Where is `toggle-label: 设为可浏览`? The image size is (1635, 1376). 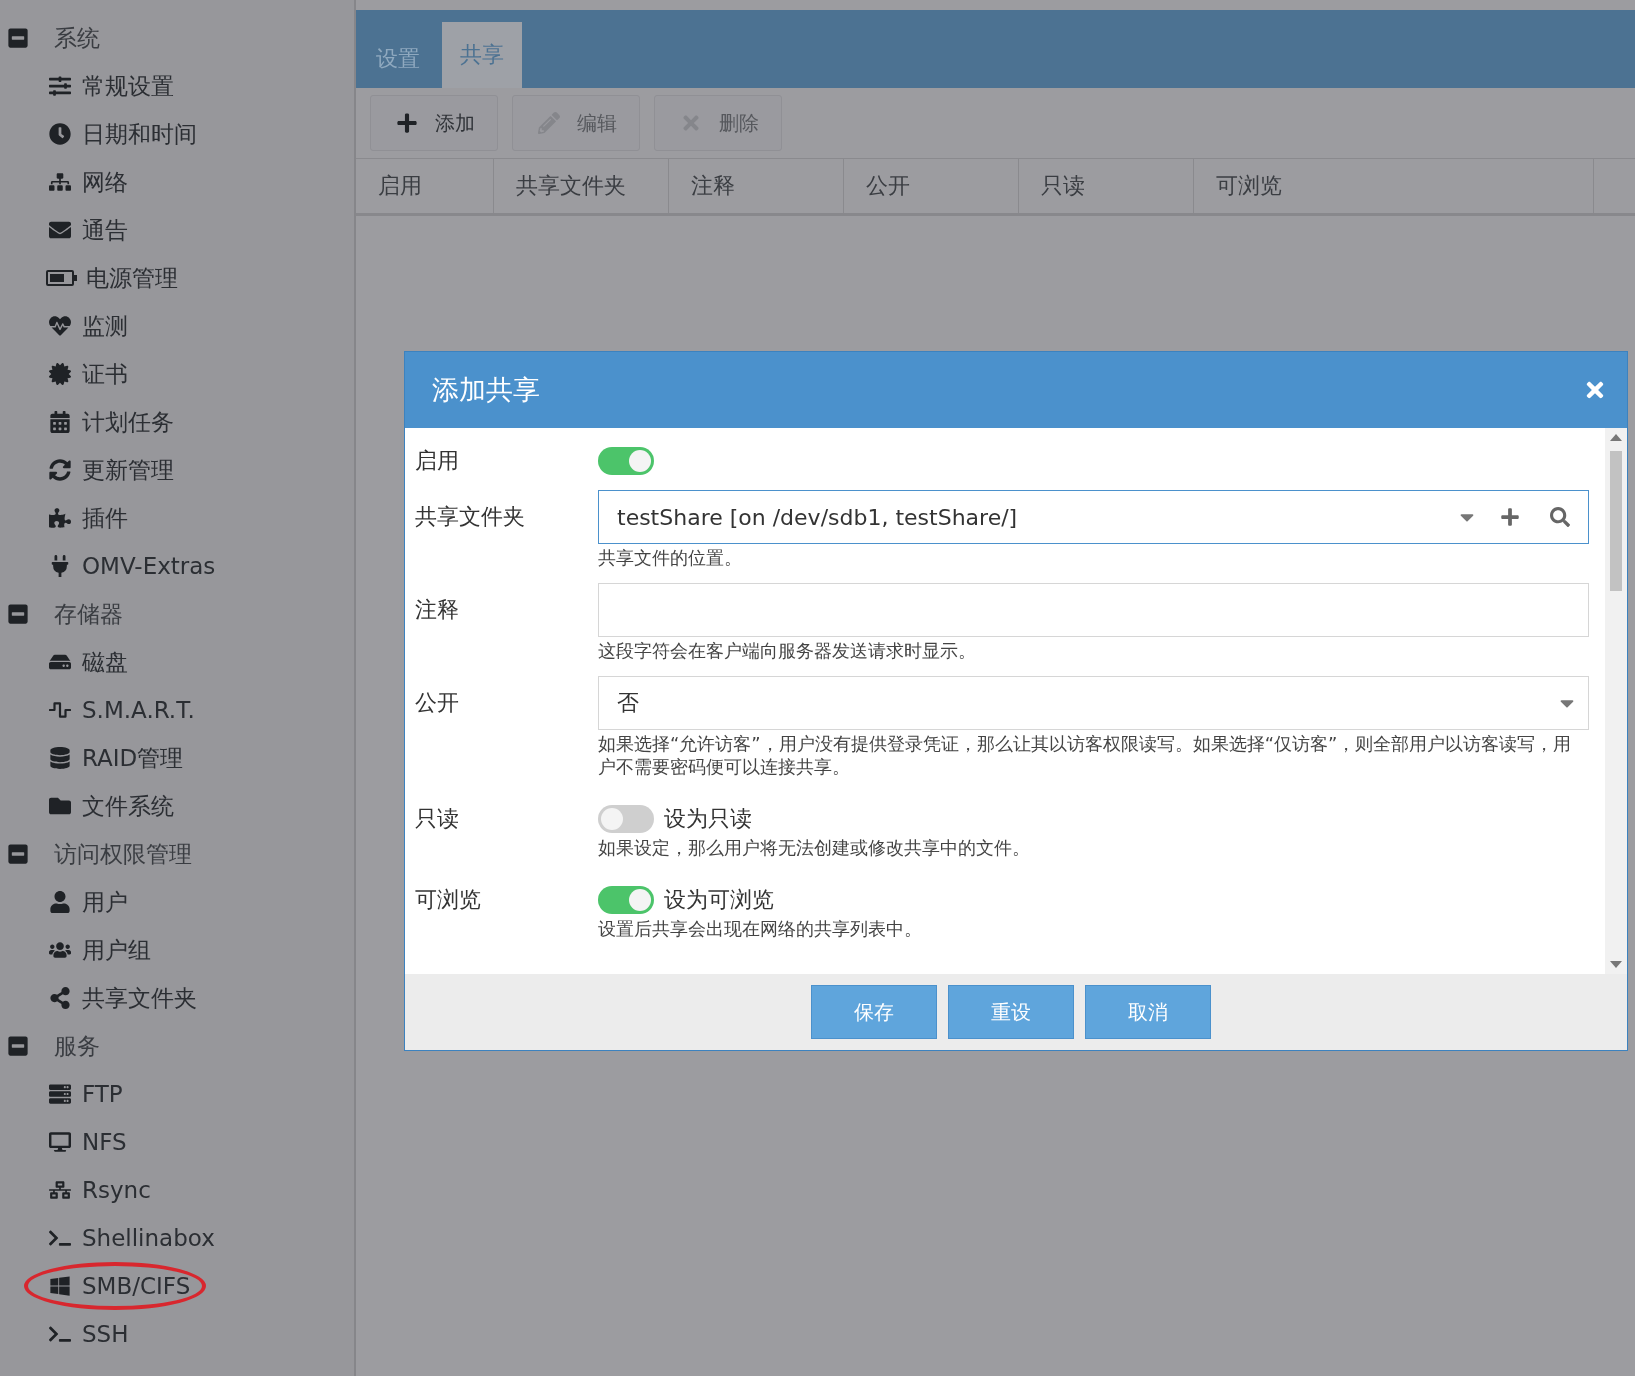
toggle-label: 设为可浏览 is located at coordinates (719, 900).